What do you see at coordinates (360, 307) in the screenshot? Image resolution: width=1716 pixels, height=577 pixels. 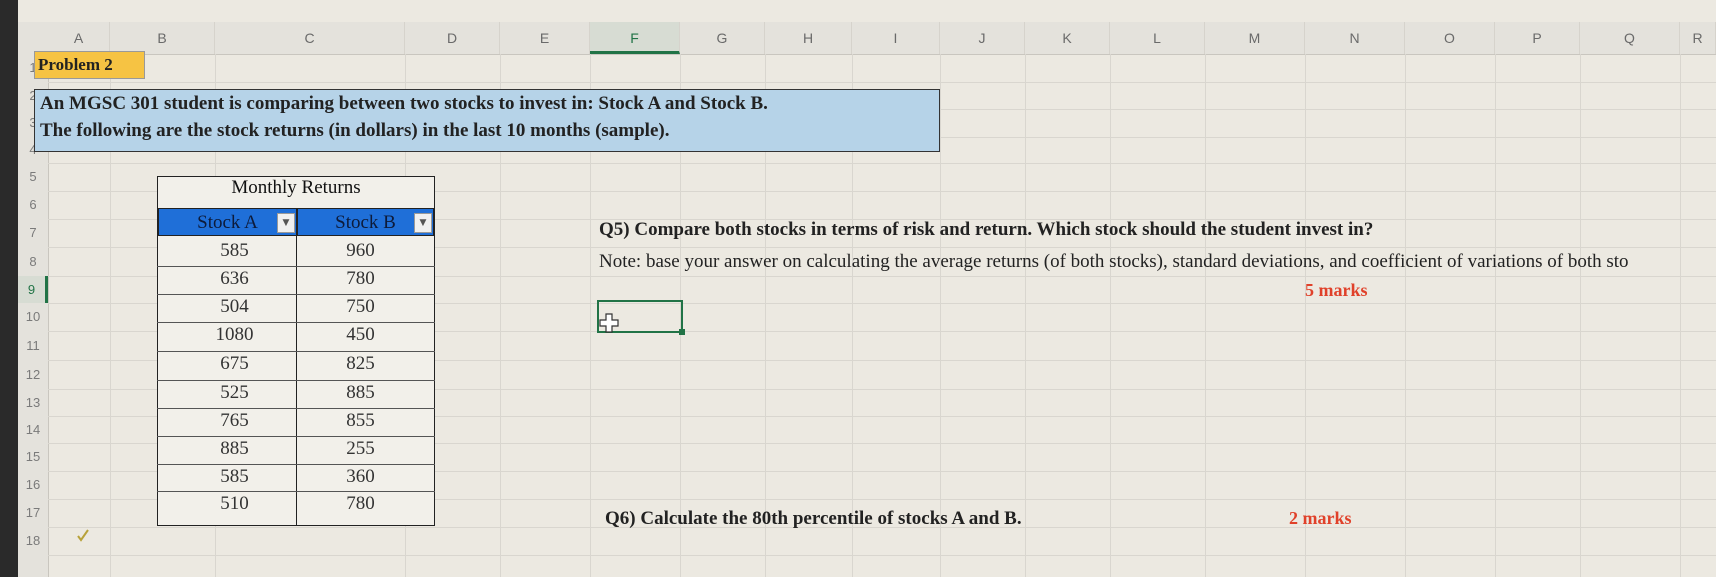 I see `stock-b-value: 750` at bounding box center [360, 307].